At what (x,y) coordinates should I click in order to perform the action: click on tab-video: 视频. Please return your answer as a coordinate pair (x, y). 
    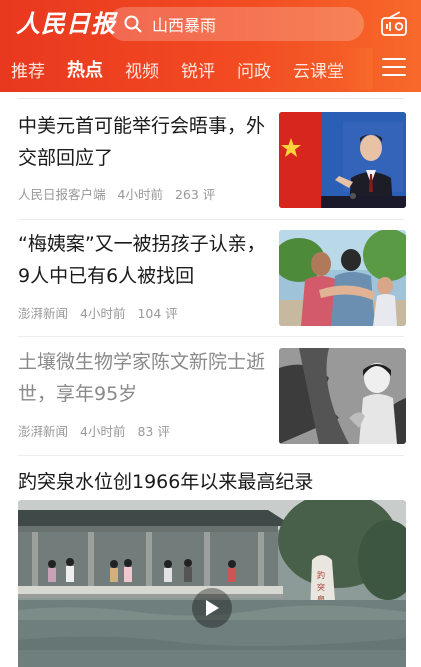
    Looking at the image, I should click on (142, 69).